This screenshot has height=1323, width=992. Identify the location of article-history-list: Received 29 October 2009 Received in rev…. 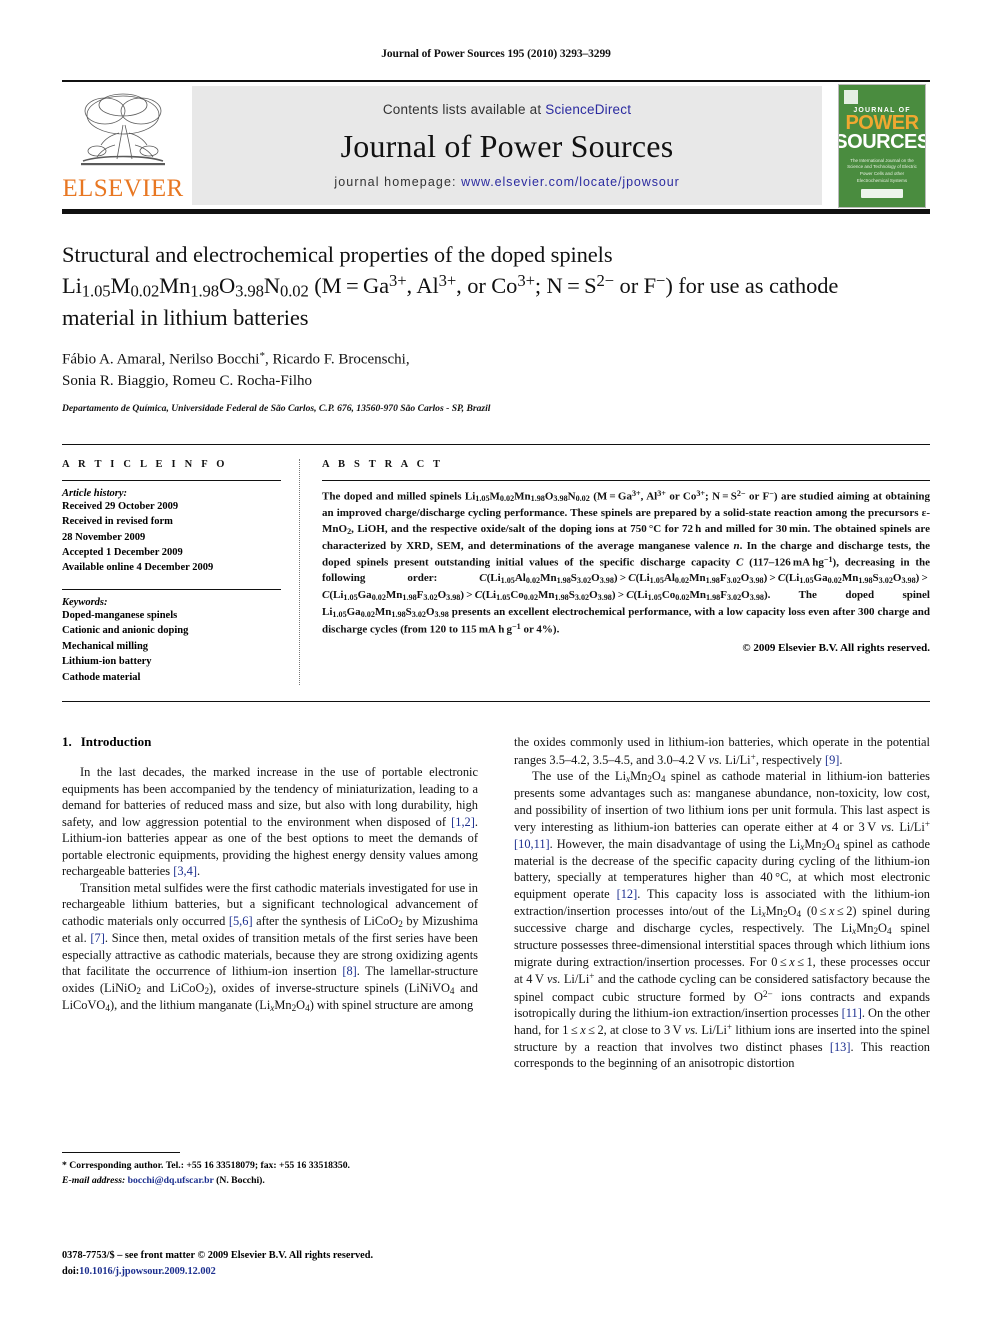
(171, 537).